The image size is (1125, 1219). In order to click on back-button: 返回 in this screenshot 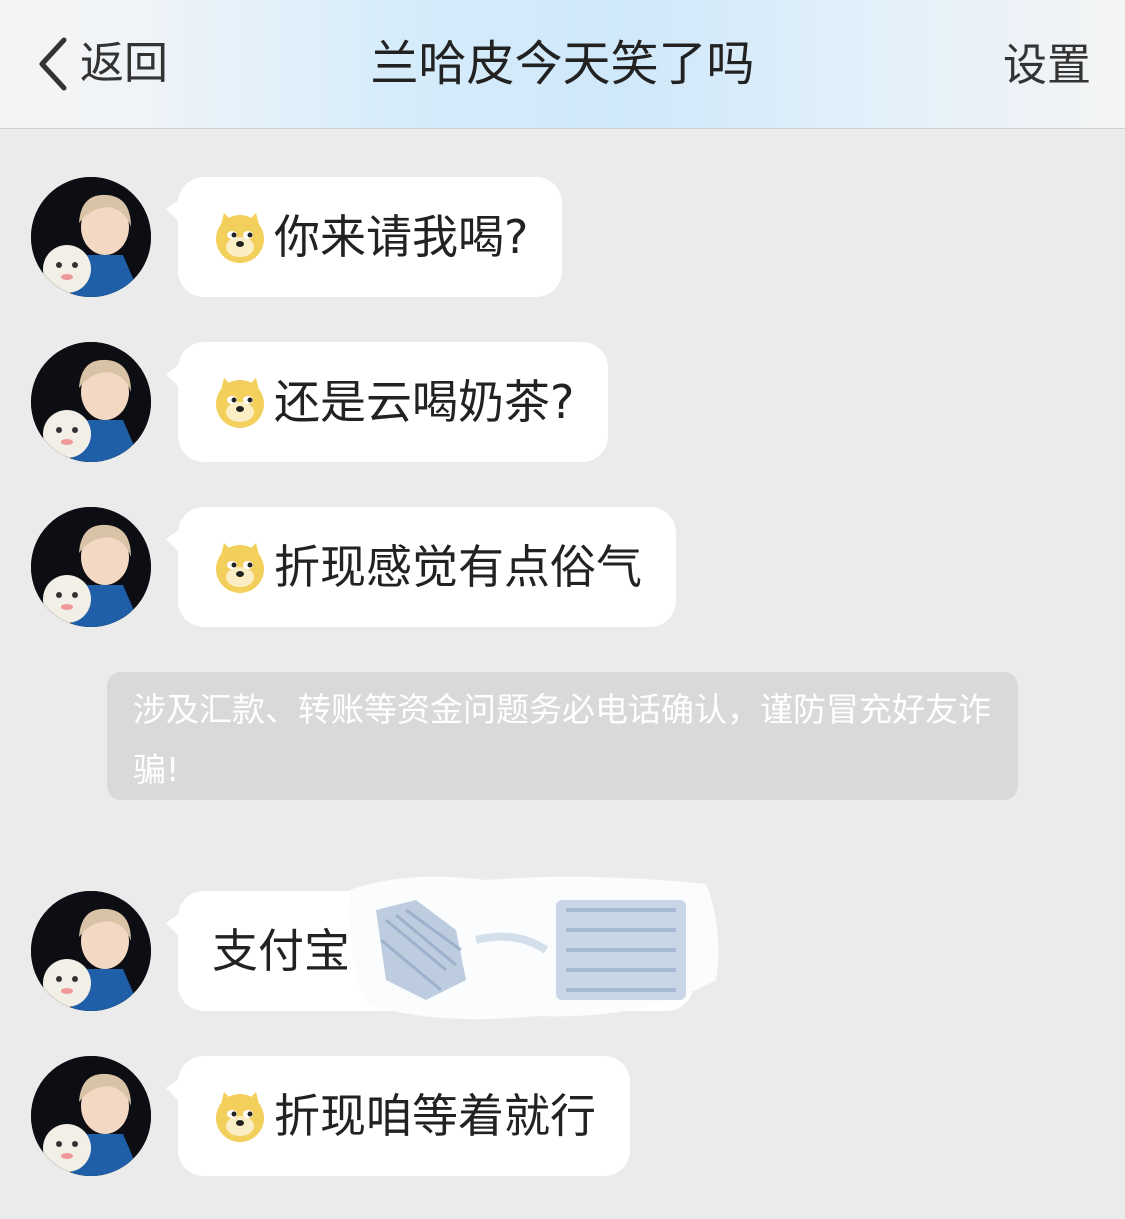, I will do `click(101, 64)`.